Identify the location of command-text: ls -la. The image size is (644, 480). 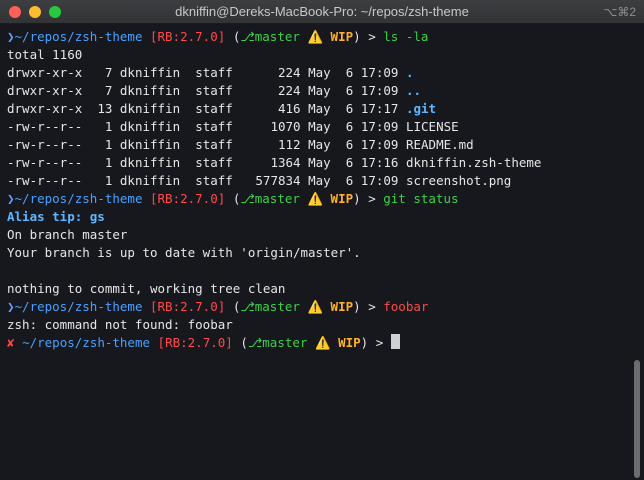
(406, 36).